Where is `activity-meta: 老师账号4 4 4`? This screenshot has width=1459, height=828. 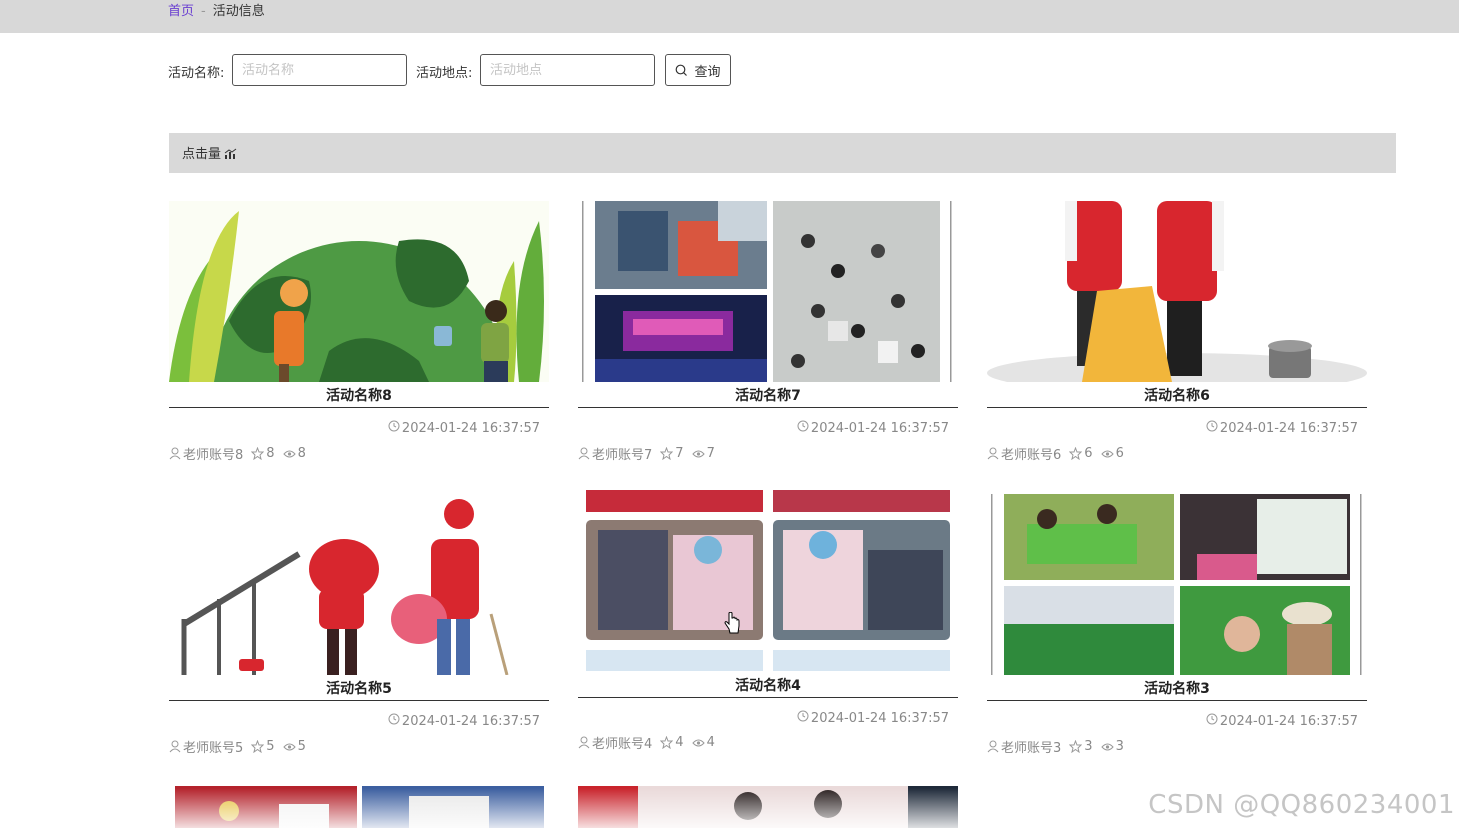
activity-meta: 老师账号4 4 4 is located at coordinates (650, 742).